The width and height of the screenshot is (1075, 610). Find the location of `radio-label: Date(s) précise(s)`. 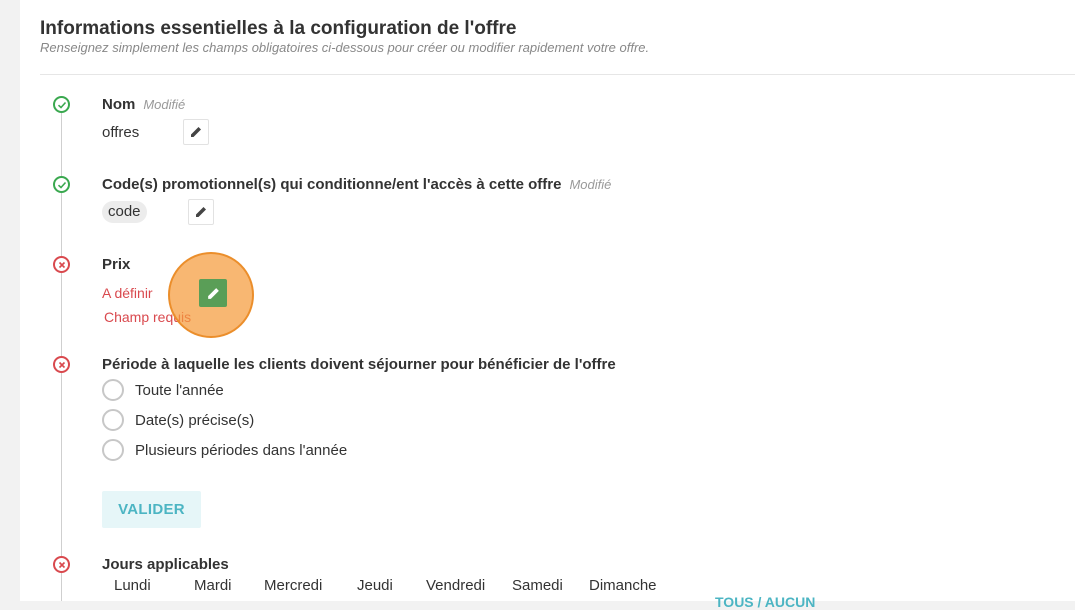

radio-label: Date(s) précise(s) is located at coordinates (195, 420).